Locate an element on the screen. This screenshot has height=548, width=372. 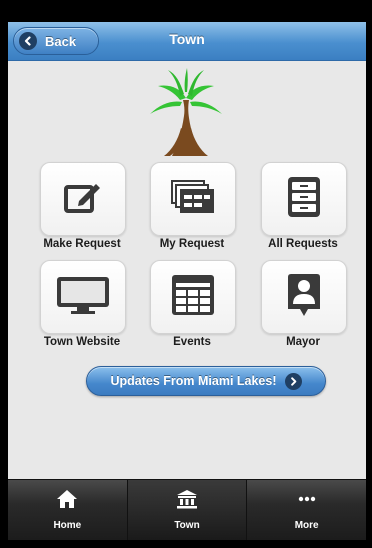
all-requests-tile is located at coordinates (304, 199).